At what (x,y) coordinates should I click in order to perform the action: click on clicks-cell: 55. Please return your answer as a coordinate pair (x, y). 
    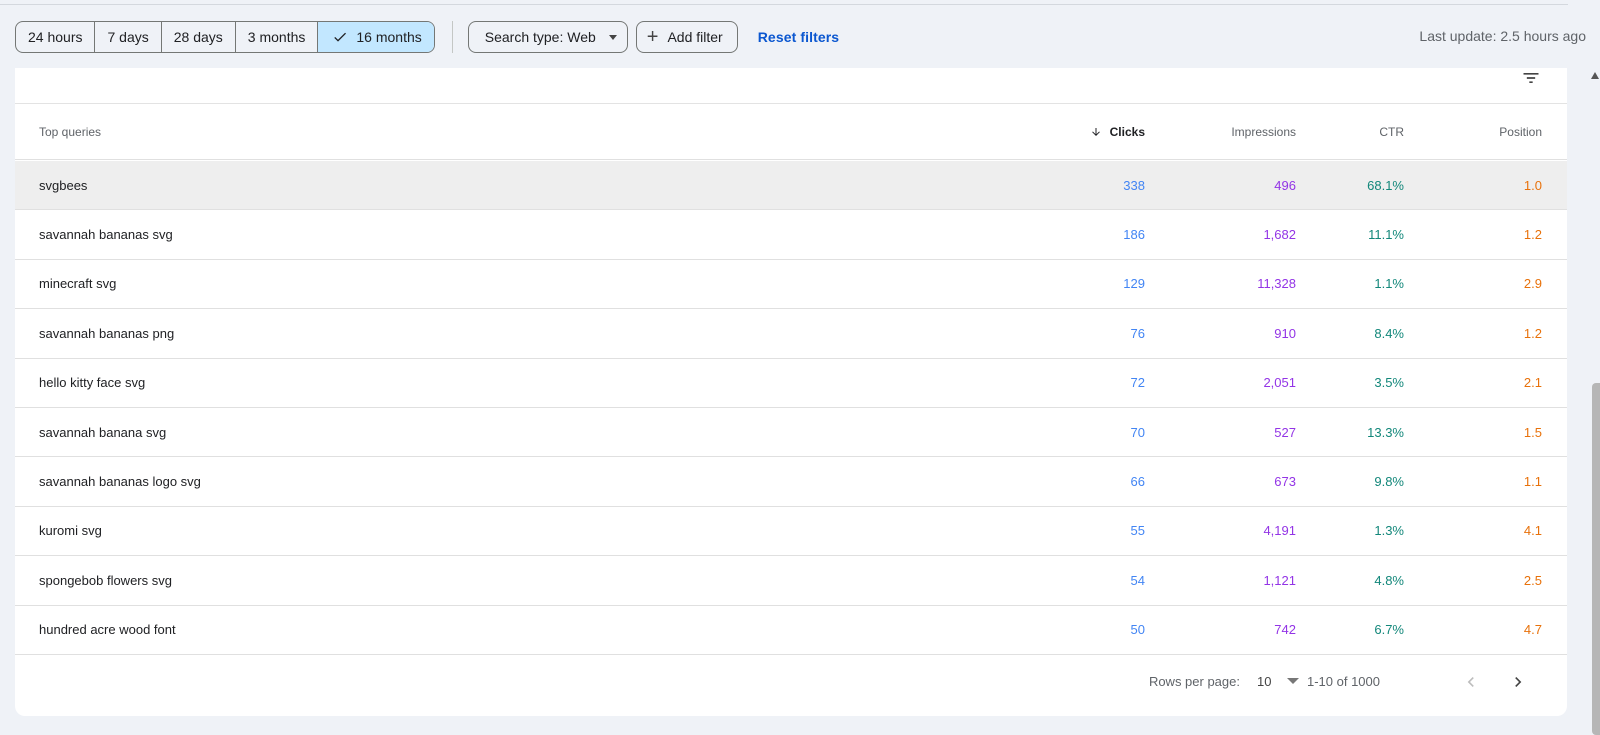
    Looking at the image, I should click on (1137, 531).